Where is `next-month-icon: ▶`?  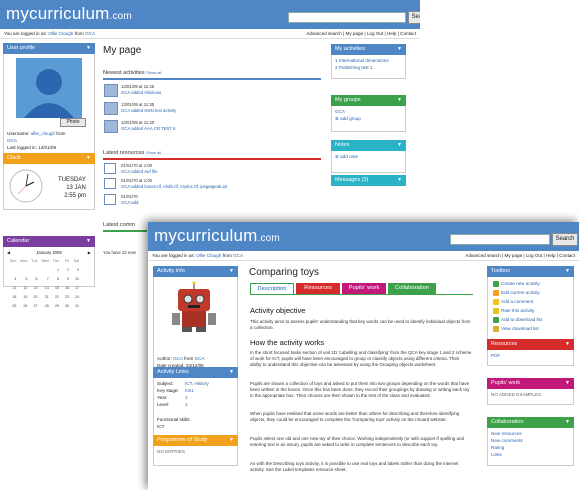 next-month-icon: ▶ is located at coordinates (89, 252).